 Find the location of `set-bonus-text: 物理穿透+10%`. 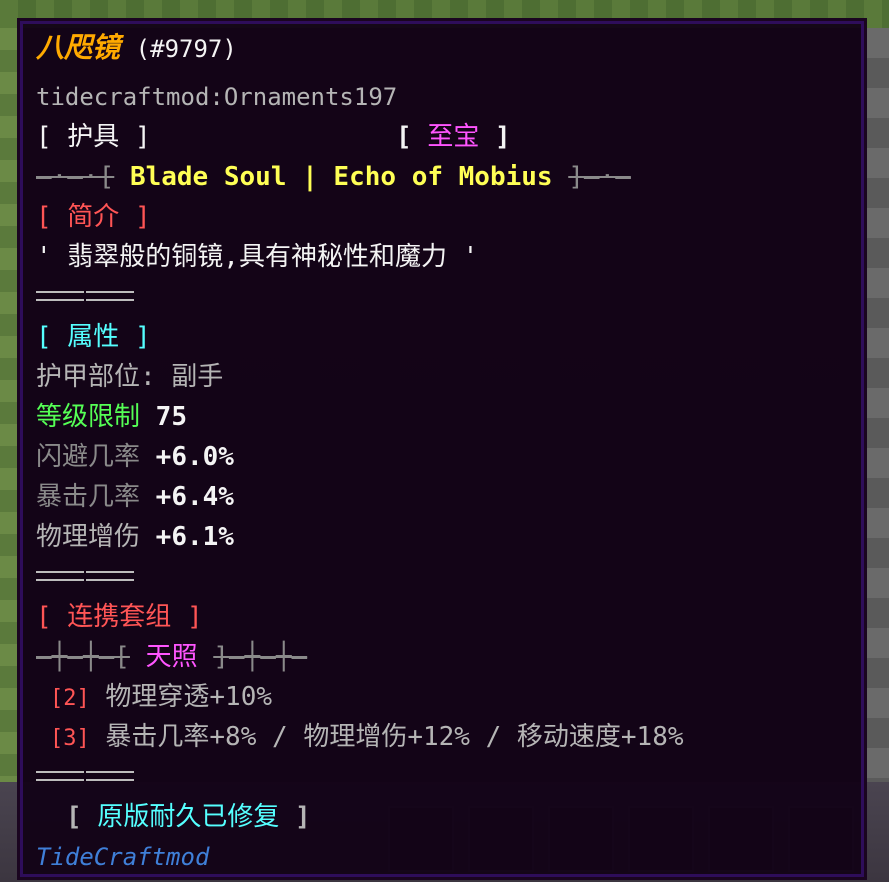

set-bonus-text: 物理穿透+10% is located at coordinates (189, 697).